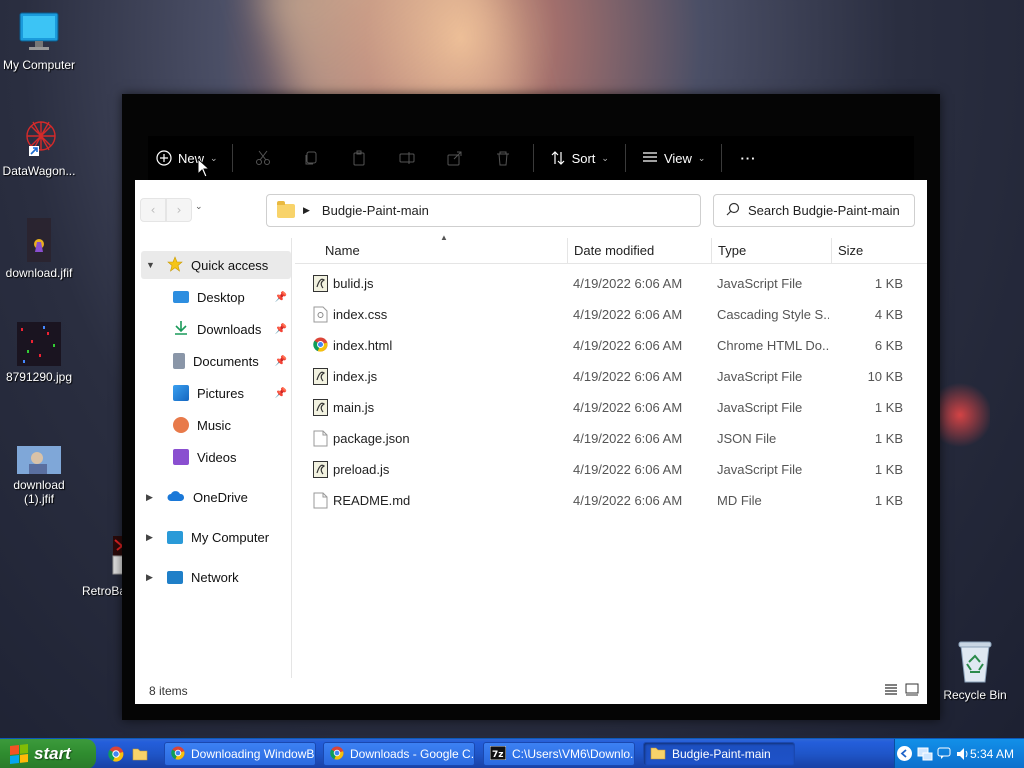 The height and width of the screenshot is (768, 1024). I want to click on column-header-name: Name, so click(431, 251).